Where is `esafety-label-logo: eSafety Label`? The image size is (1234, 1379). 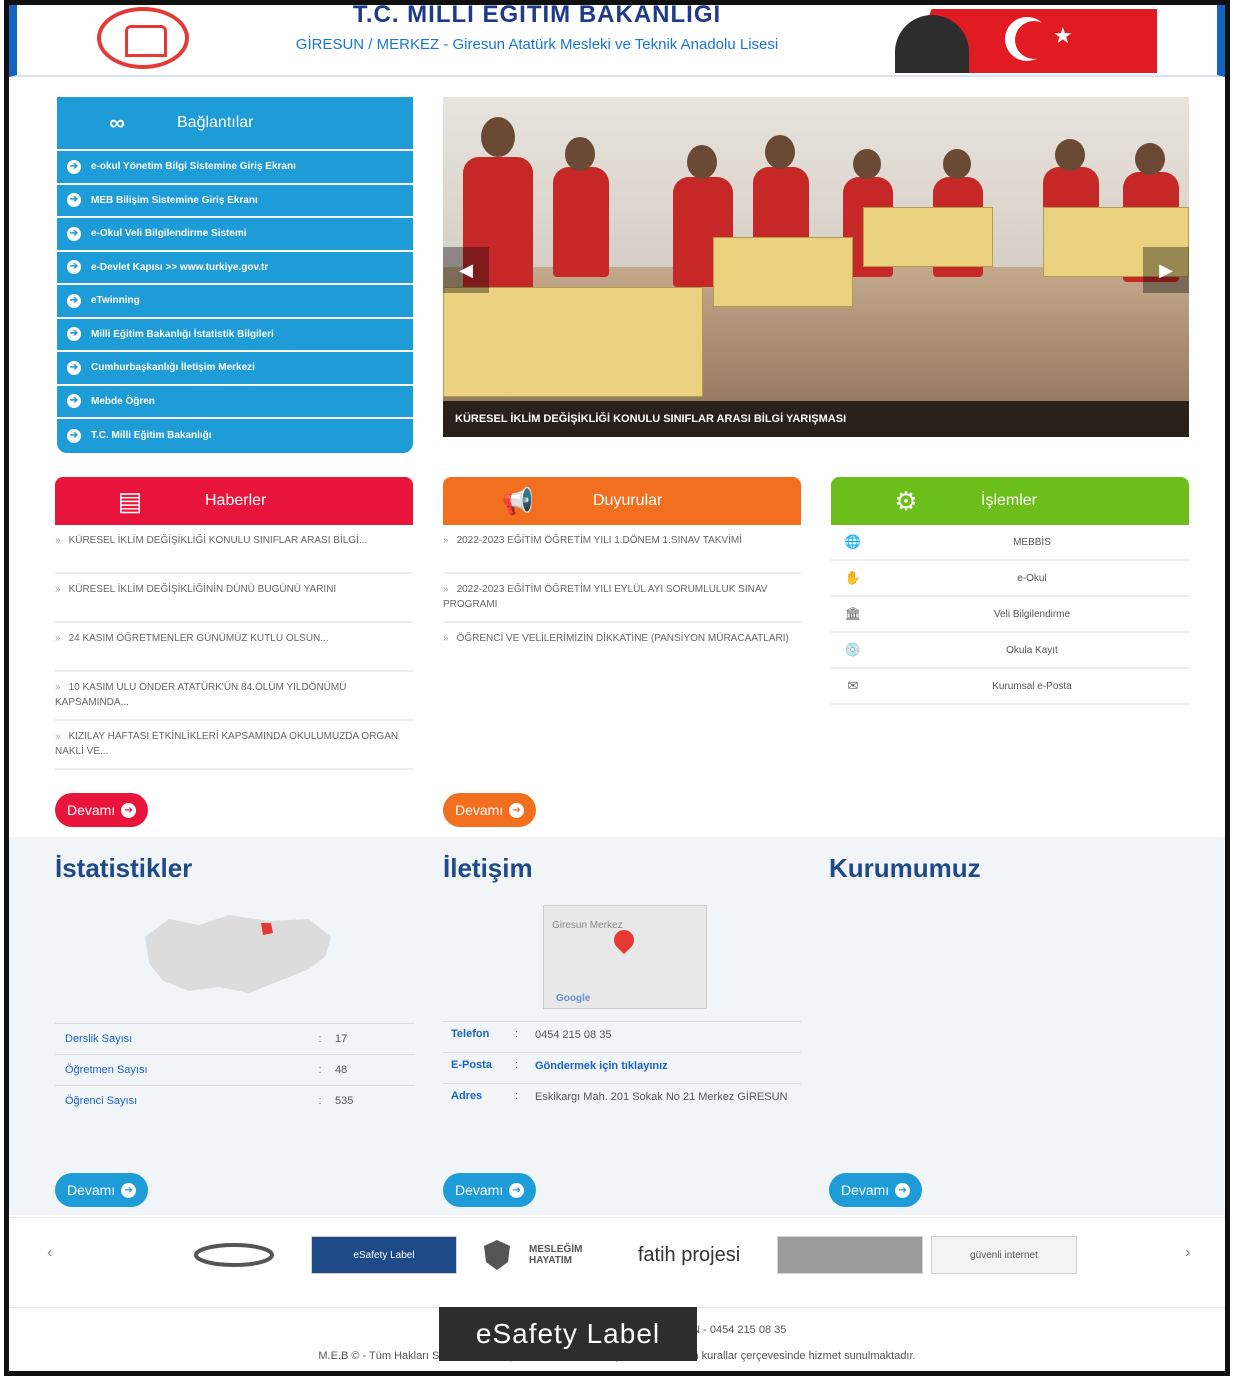 esafety-label-logo: eSafety Label is located at coordinates (384, 1255).